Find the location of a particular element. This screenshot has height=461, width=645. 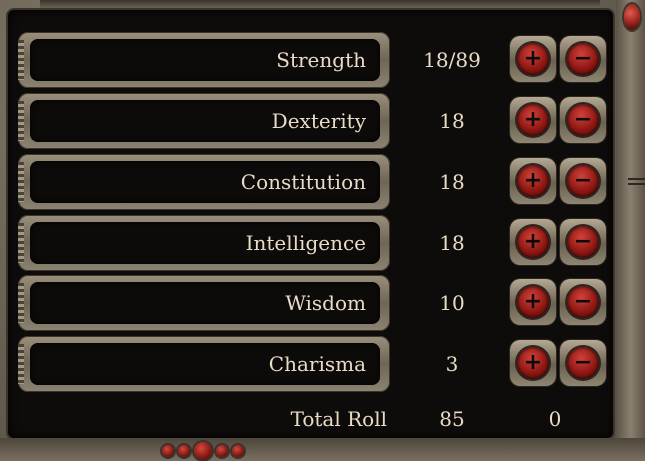

total-roll-label: Total Roll is located at coordinates (338, 419).